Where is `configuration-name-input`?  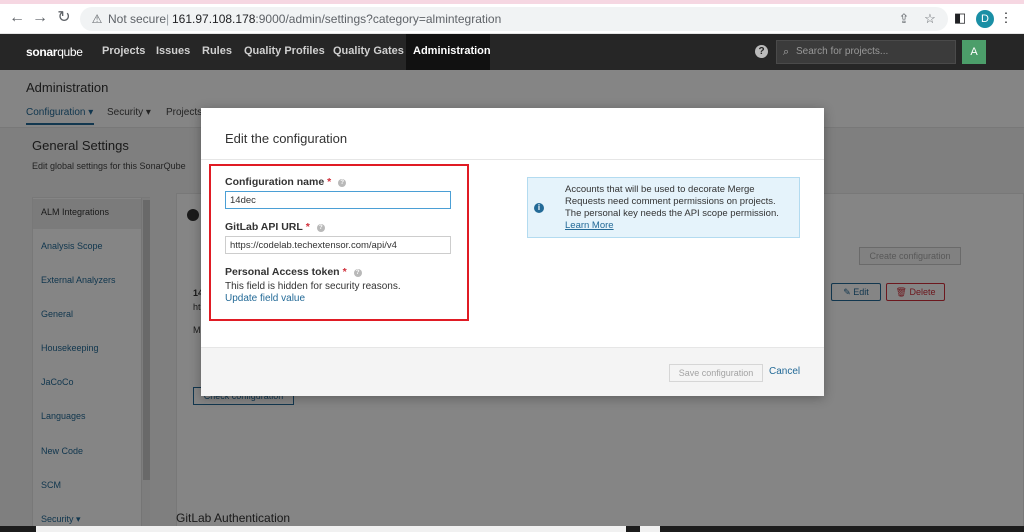
configuration-name-input is located at coordinates (338, 200).